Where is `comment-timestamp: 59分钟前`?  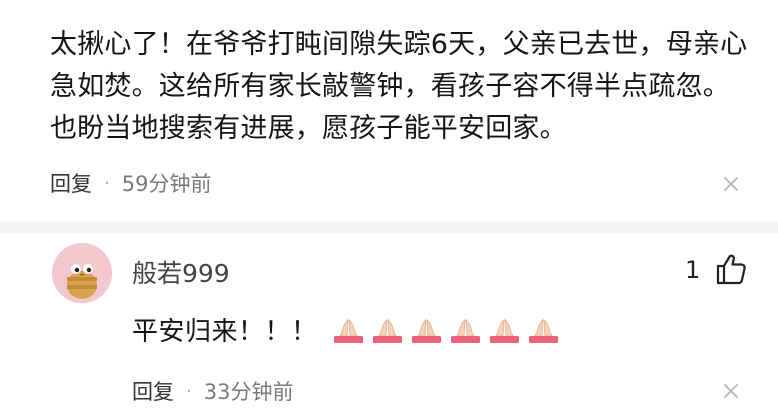 comment-timestamp: 59分钟前 is located at coordinates (166, 184).